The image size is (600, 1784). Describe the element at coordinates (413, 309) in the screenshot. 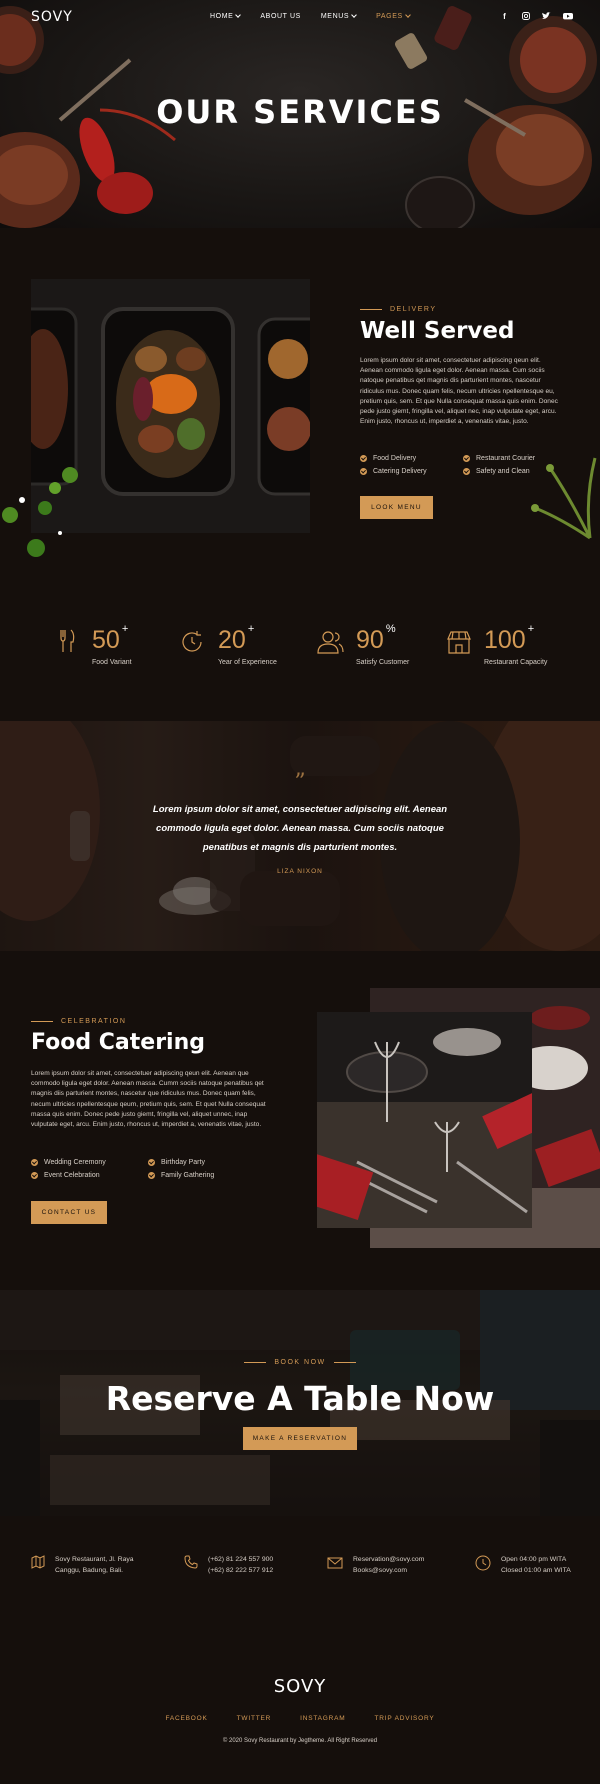

I see `eyebrow-text: DELIVERY` at that location.